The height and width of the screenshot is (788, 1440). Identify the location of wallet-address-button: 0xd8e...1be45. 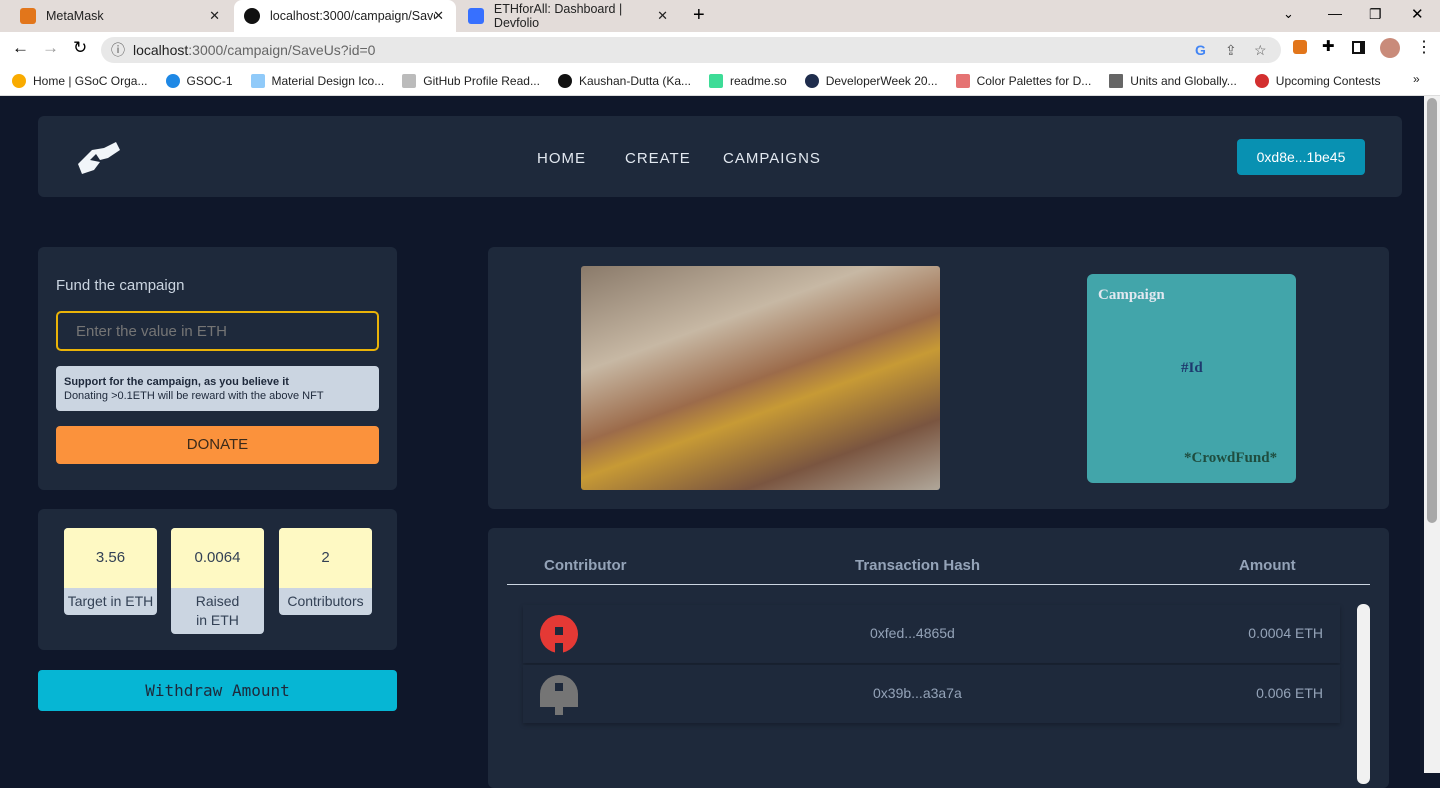
(1301, 157).